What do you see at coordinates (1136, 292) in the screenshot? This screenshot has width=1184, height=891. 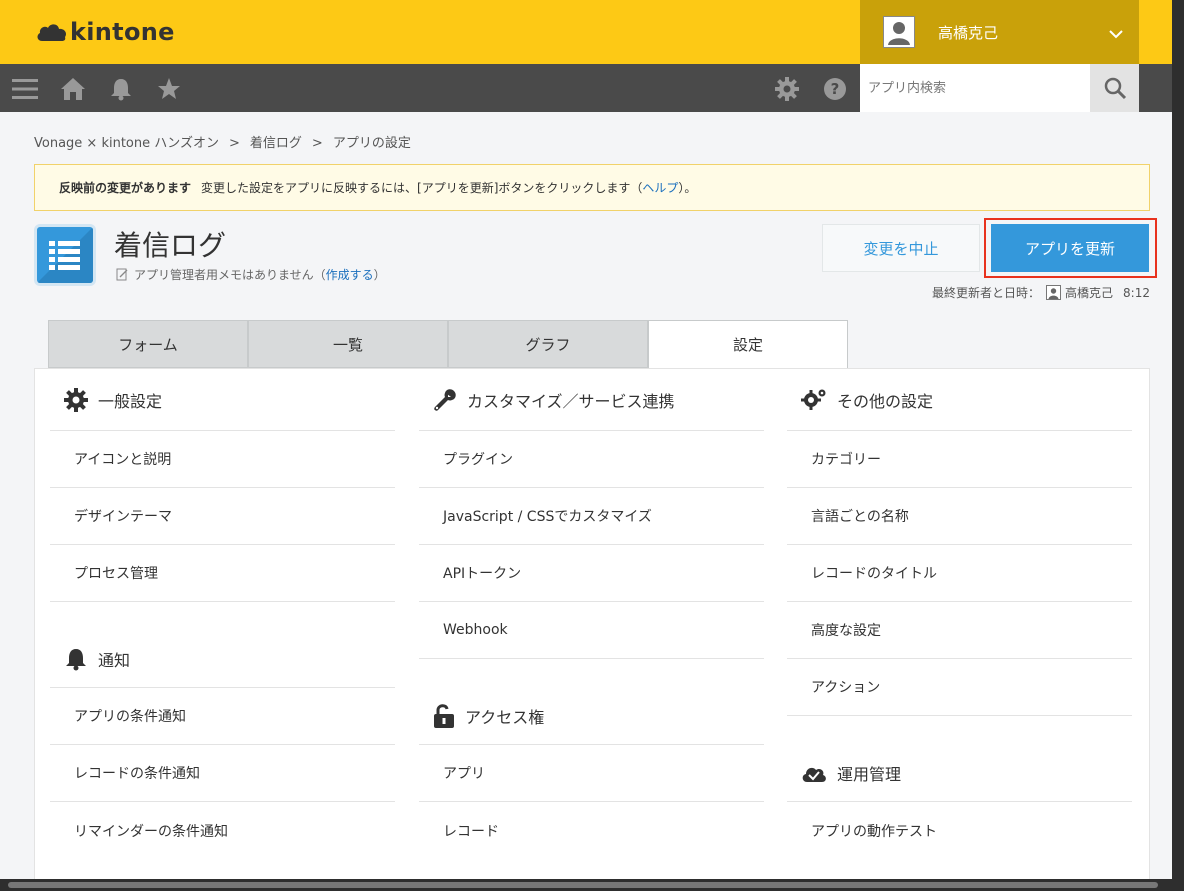 I see `last-update-time: 8:12` at bounding box center [1136, 292].